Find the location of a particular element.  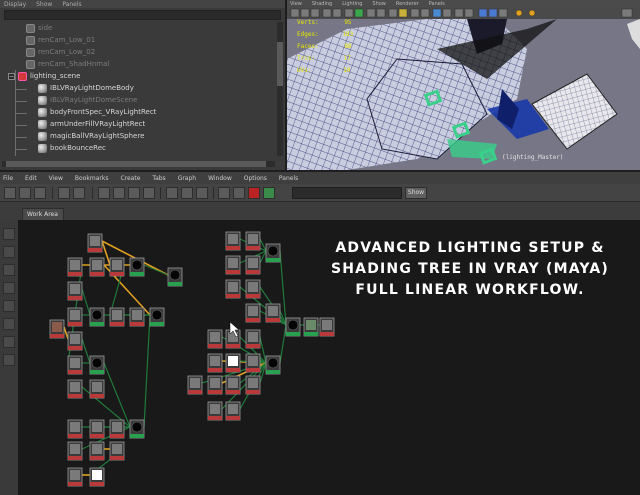

outliner-item: magicBallVRayLightSphere is located at coordinates (137, 136).